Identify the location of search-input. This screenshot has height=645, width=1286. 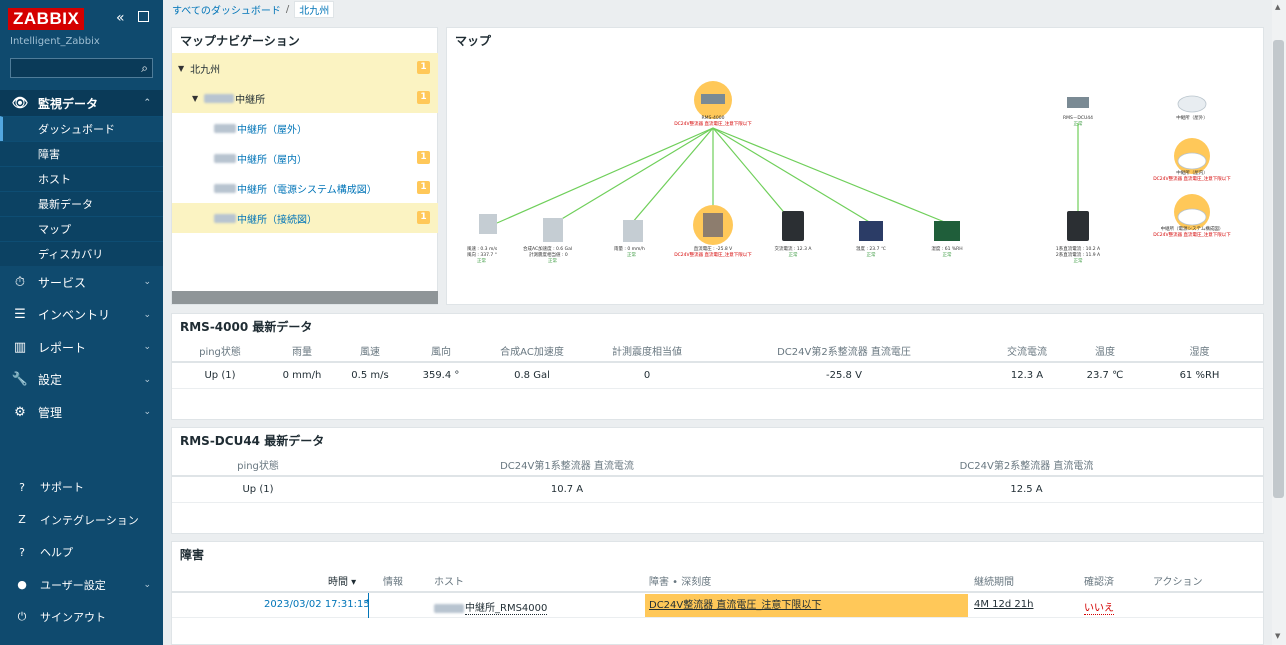
(71, 68).